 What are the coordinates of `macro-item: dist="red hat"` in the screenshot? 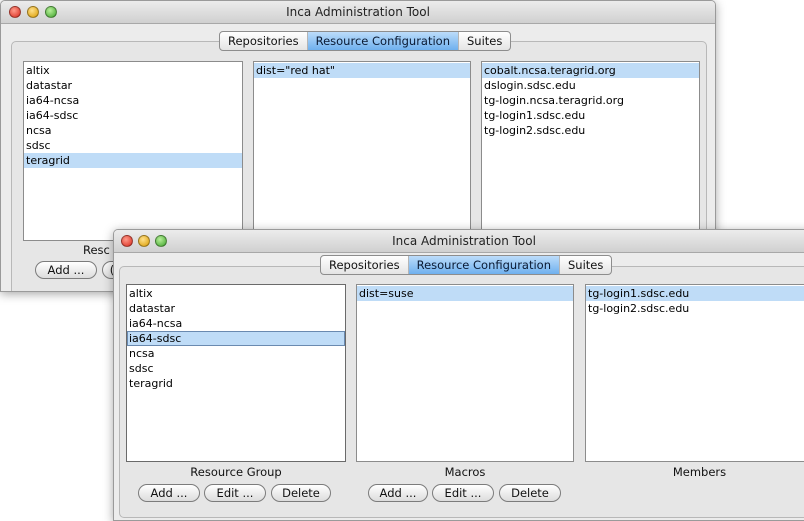 It's located at (362, 70).